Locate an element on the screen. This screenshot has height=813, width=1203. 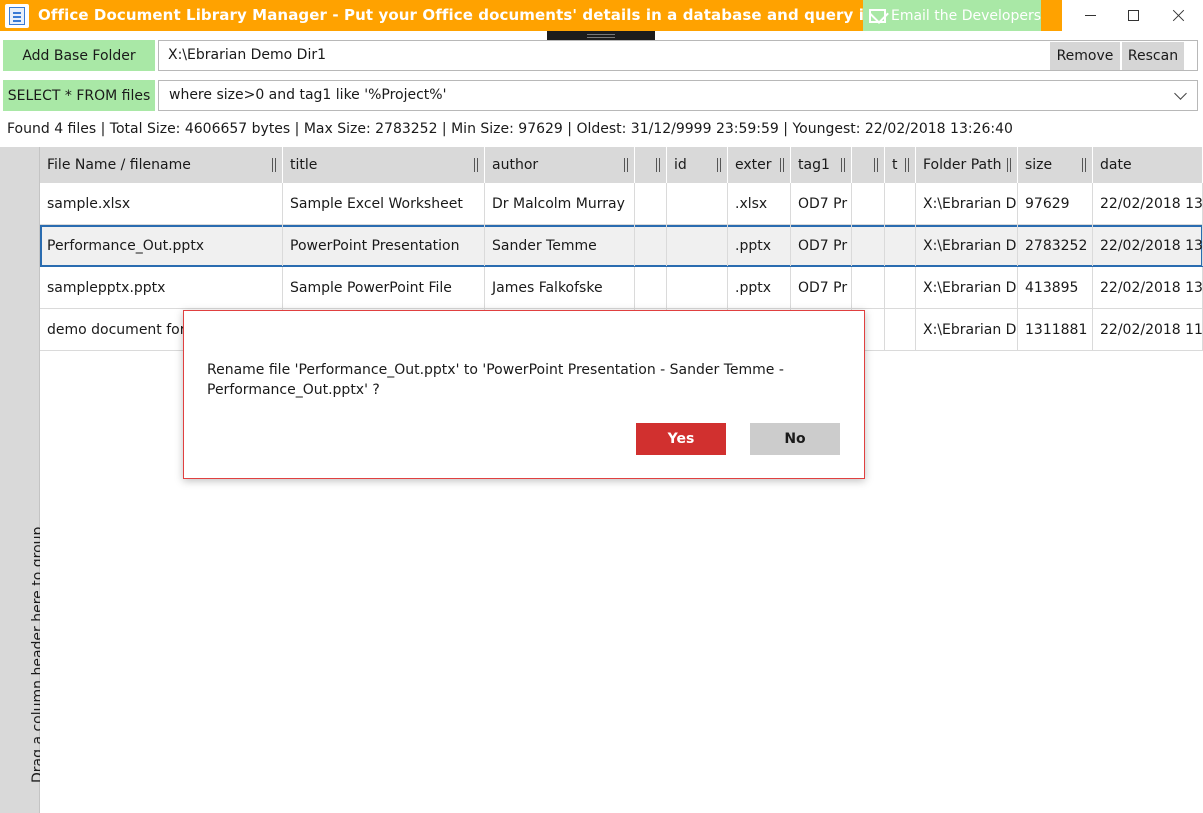
header-label: File Name / filename is located at coordinates (119, 165).